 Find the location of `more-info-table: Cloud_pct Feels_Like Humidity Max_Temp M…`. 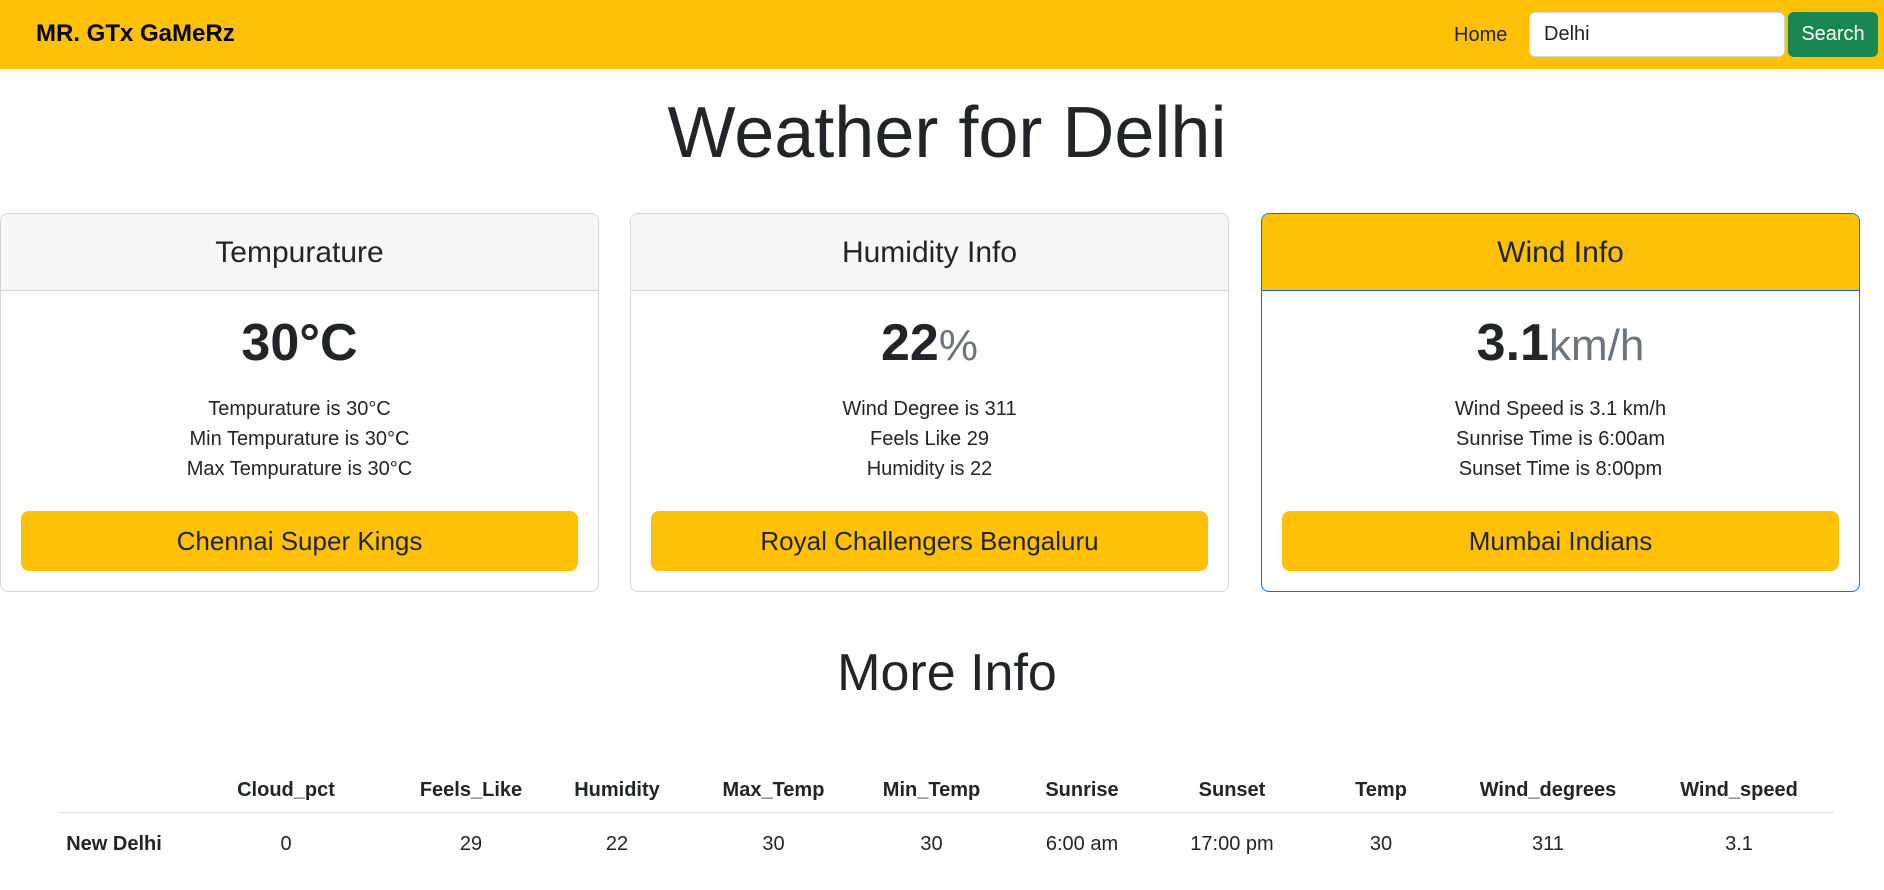

more-info-table: Cloud_pct Feels_Like Humidity Max_Temp M… is located at coordinates (946, 814).